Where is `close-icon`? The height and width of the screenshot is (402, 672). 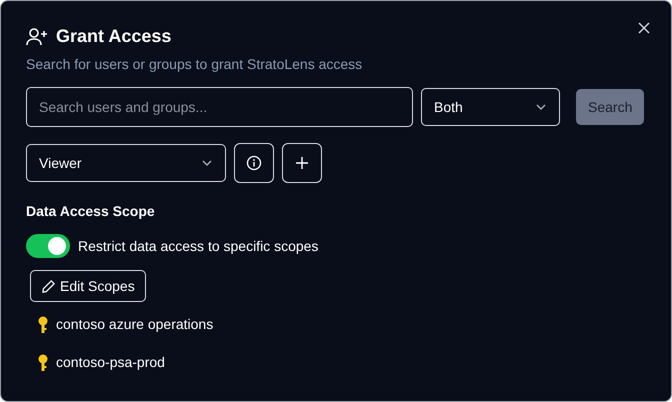
close-icon is located at coordinates (644, 28).